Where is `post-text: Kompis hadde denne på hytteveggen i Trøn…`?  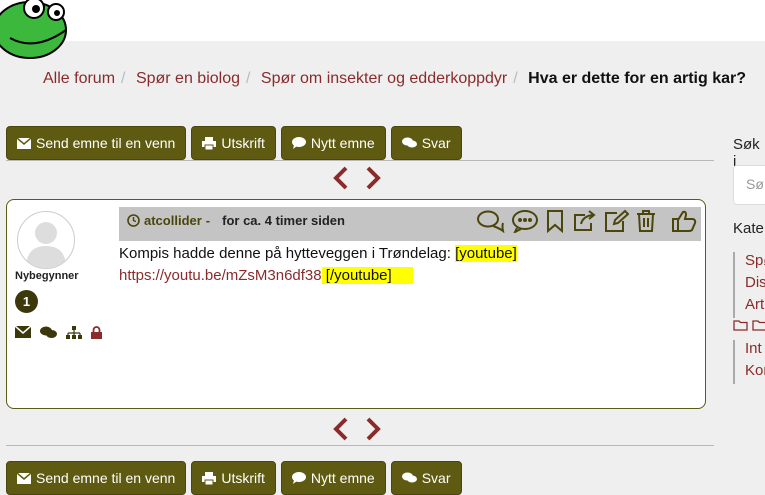 post-text: Kompis hadde denne på hytteveggen i Trøn… is located at coordinates (287, 253).